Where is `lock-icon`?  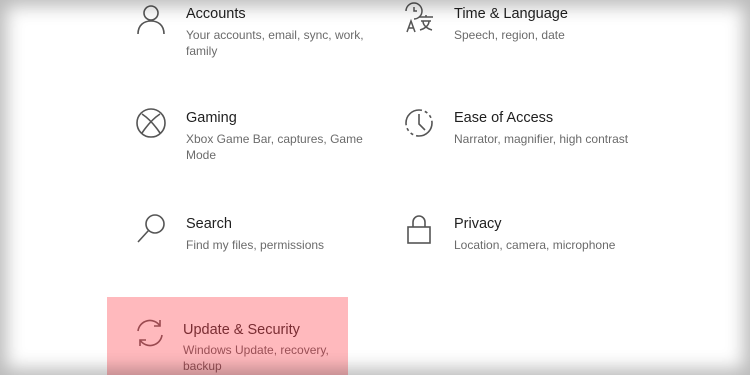 lock-icon is located at coordinates (419, 229).